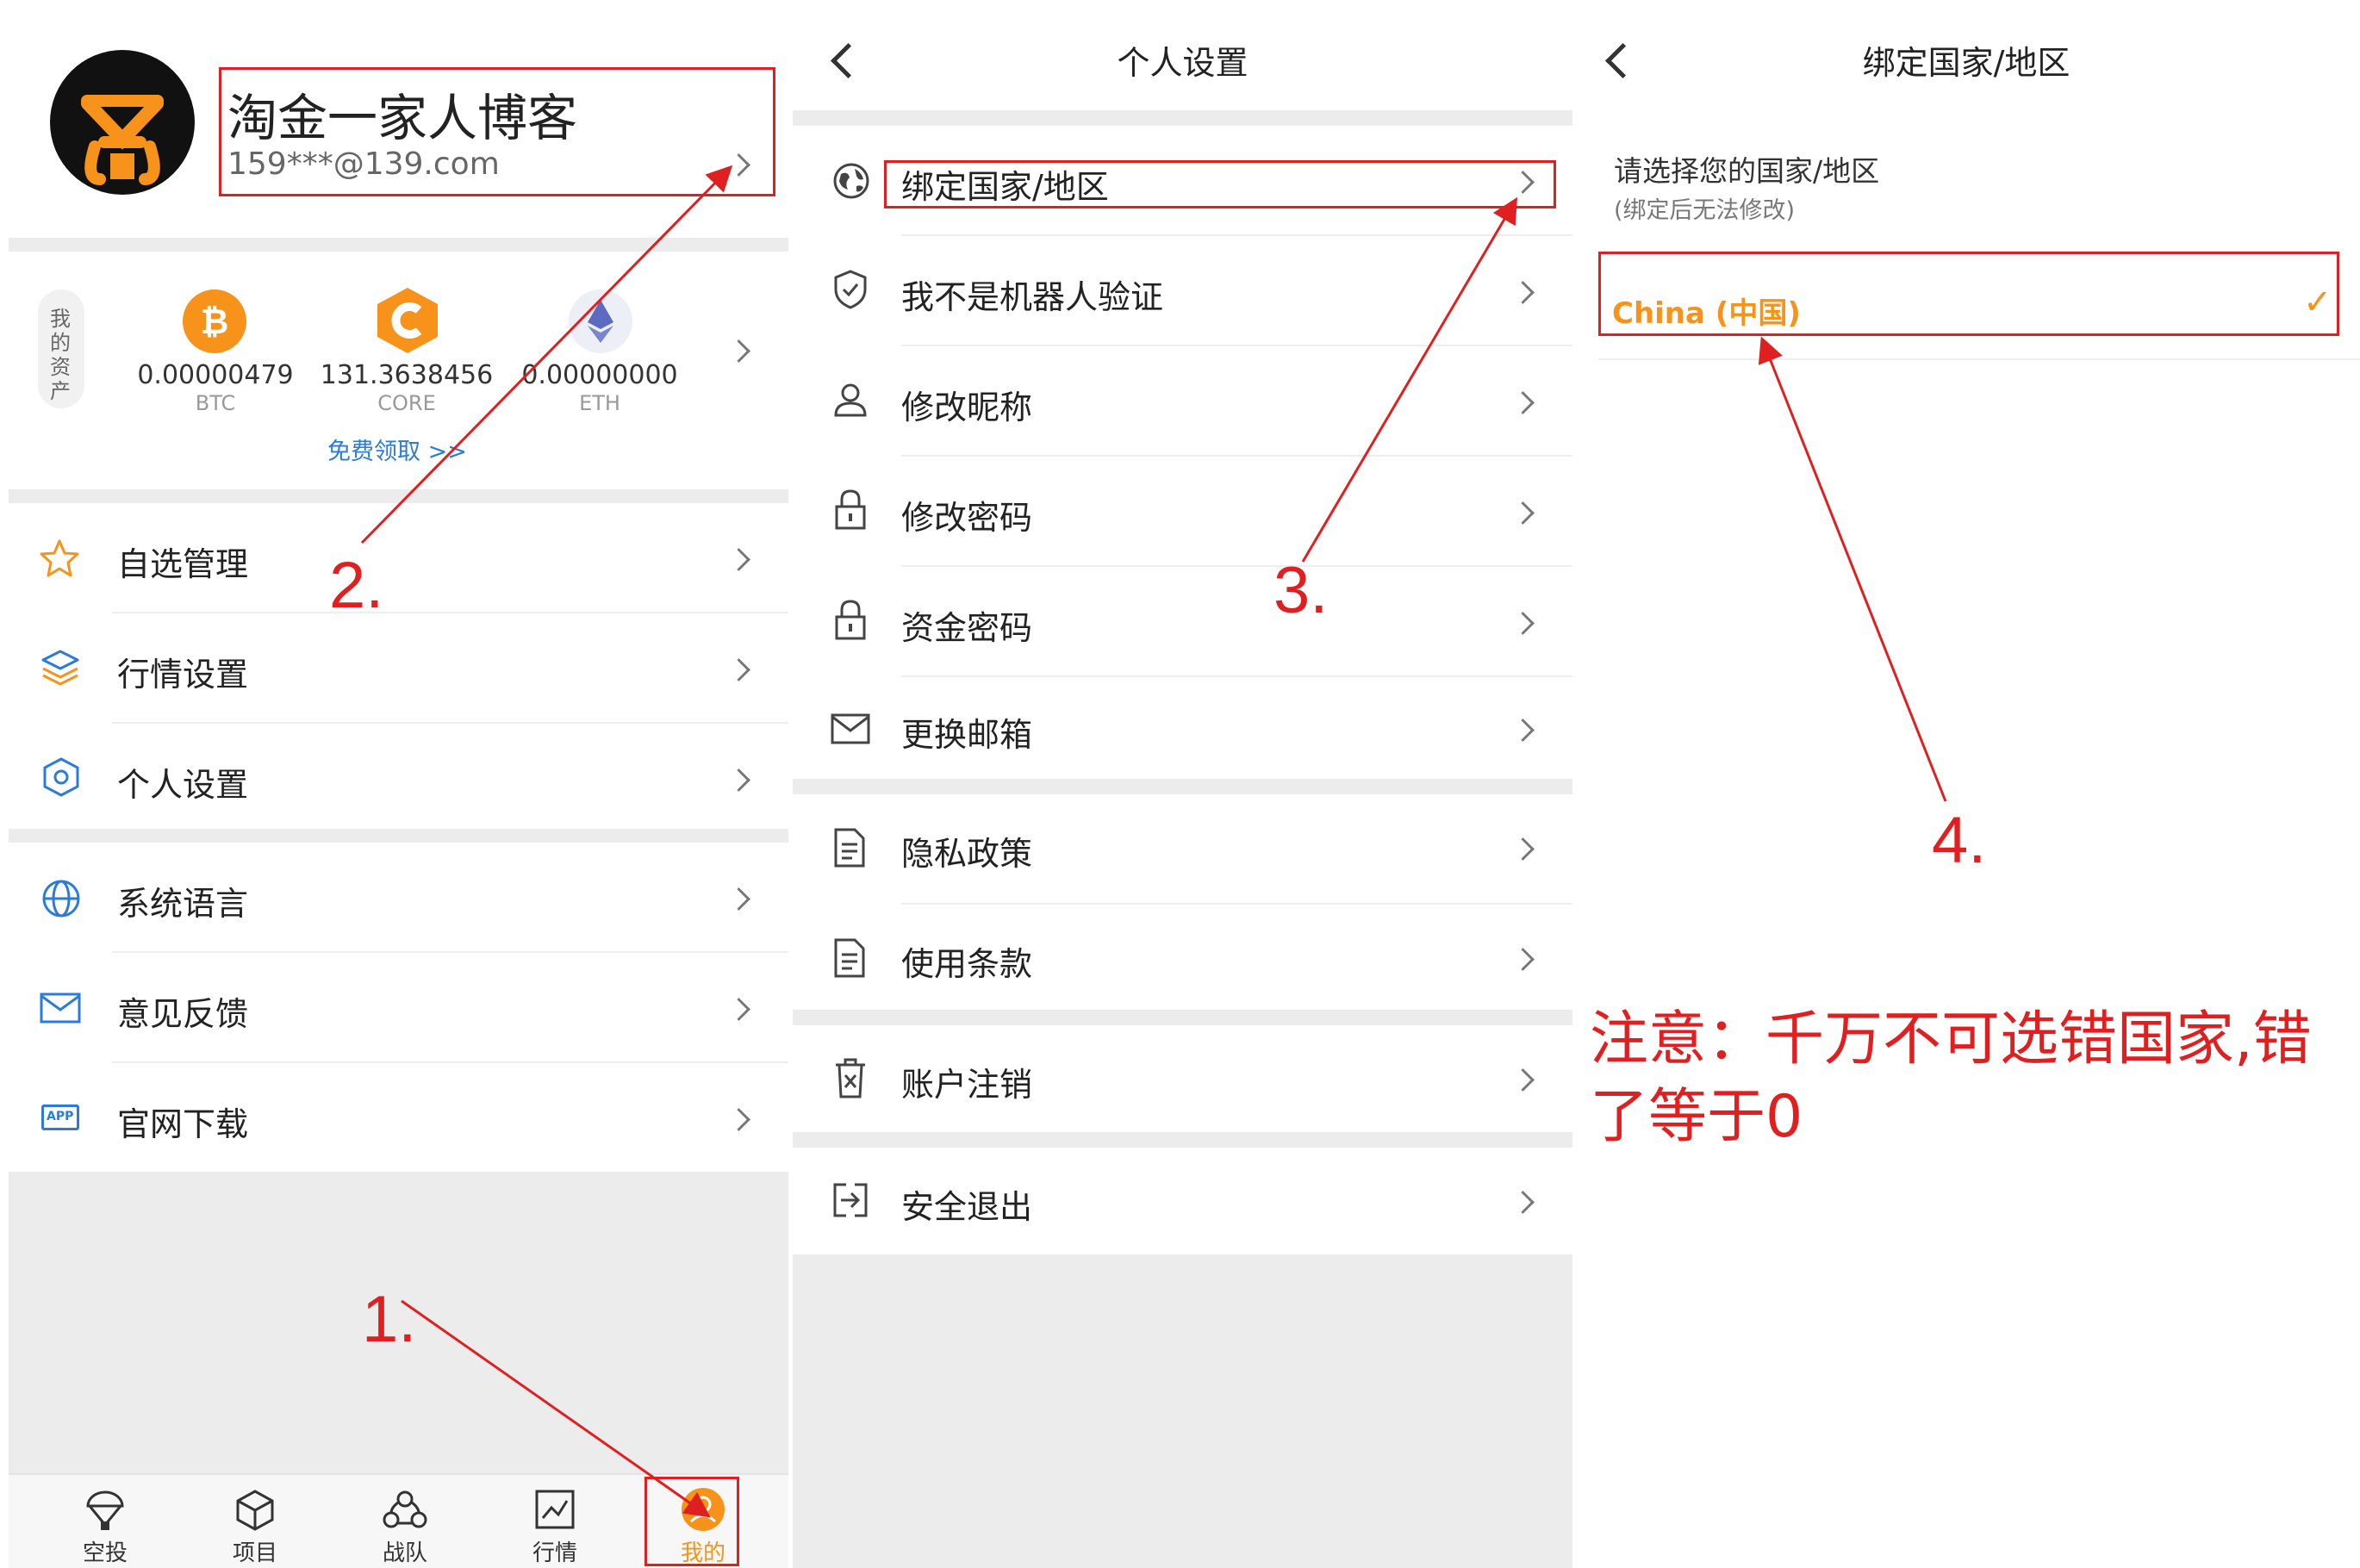 This screenshot has width=2360, height=1568. What do you see at coordinates (850, 729) in the screenshot?
I see `mail-icon` at bounding box center [850, 729].